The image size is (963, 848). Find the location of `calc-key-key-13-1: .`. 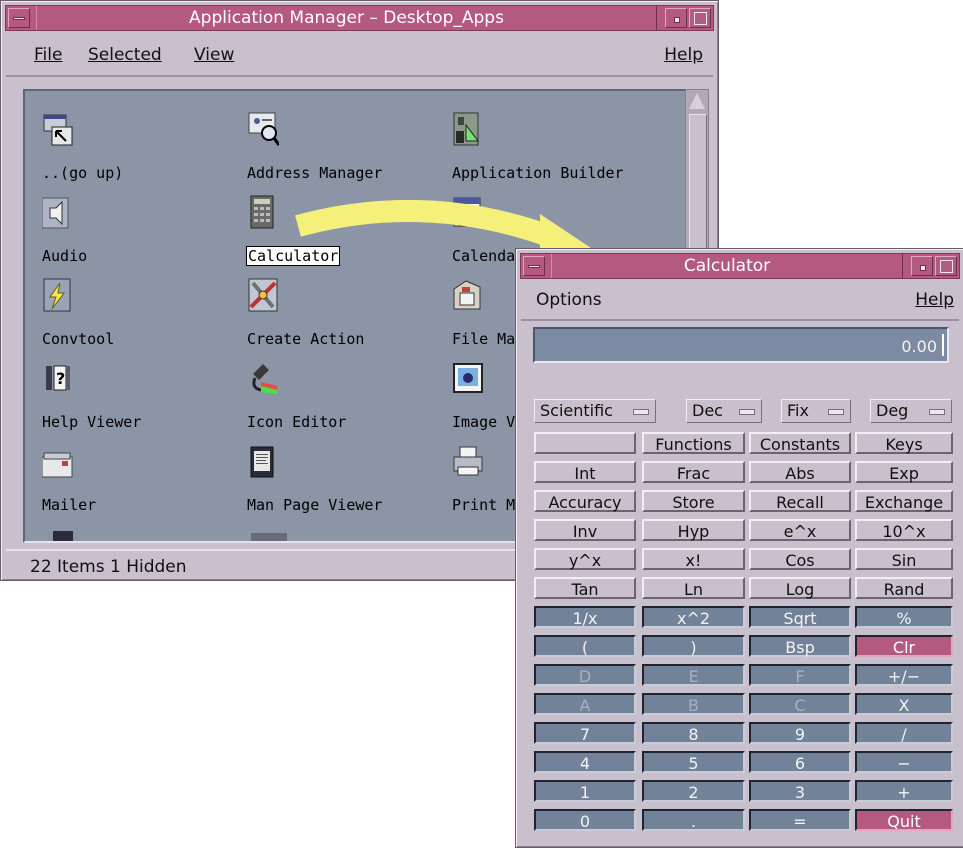

calc-key-key-13-1: . is located at coordinates (693, 820).